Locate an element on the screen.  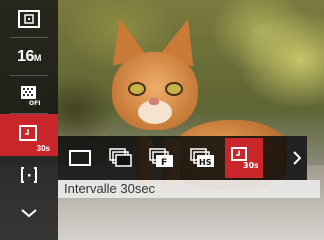
svg-text: F is located at coordinates (164, 163).